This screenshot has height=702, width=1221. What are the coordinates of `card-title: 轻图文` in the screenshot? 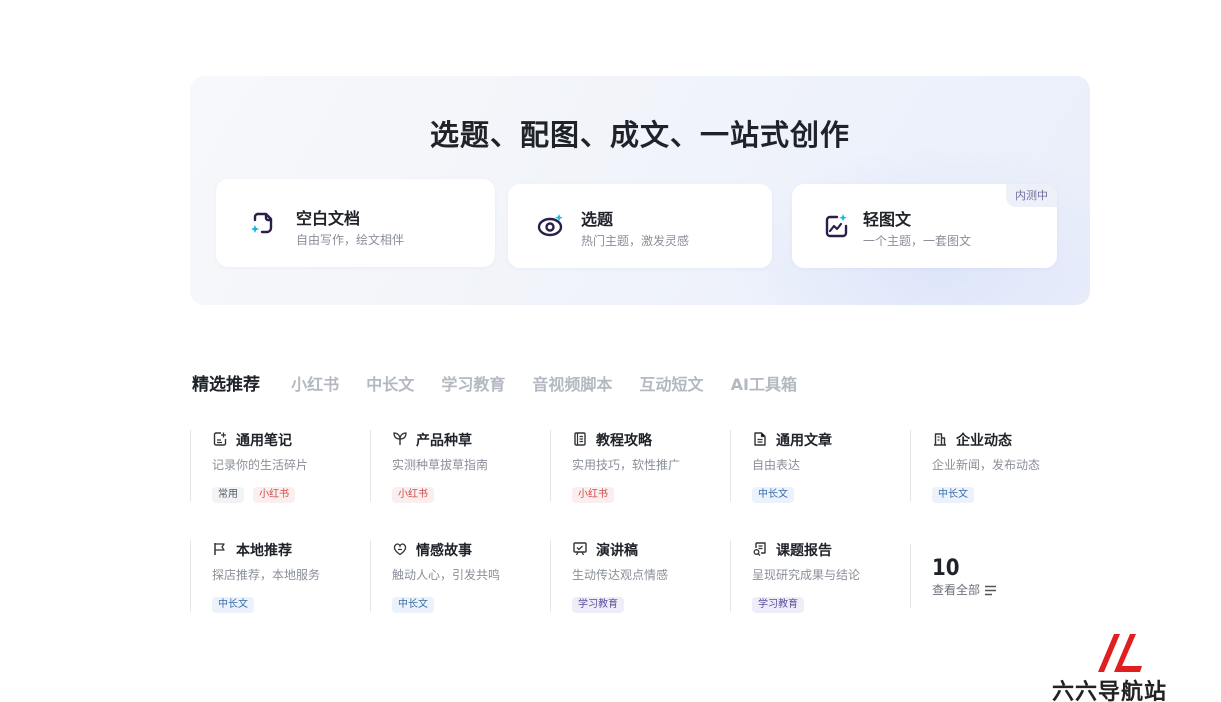 It's located at (887, 219).